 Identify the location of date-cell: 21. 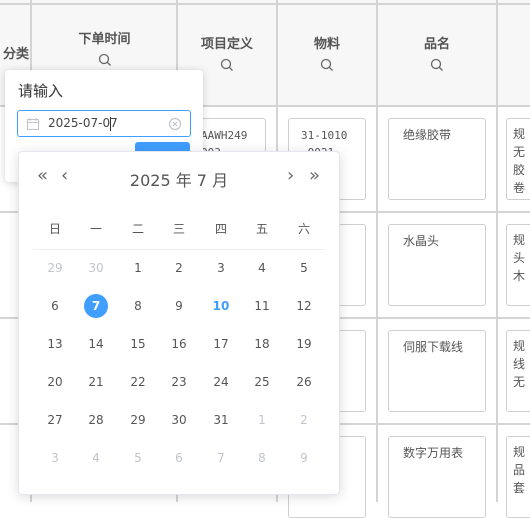
(96, 382).